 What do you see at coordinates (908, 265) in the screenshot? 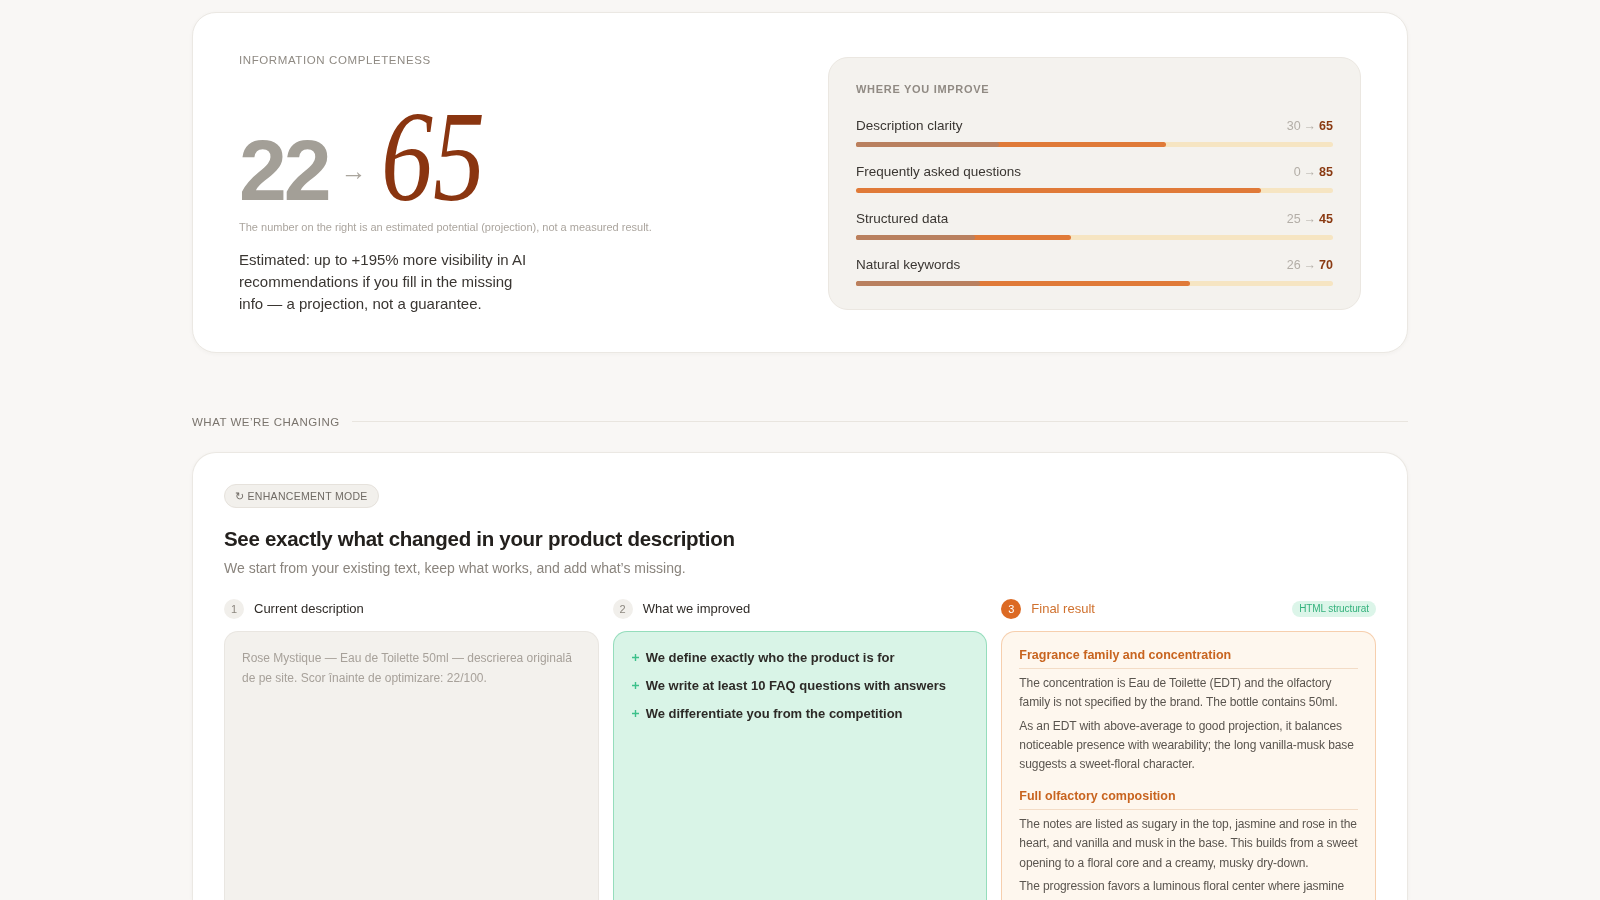
I see `metric-label: Natural keywords` at bounding box center [908, 265].